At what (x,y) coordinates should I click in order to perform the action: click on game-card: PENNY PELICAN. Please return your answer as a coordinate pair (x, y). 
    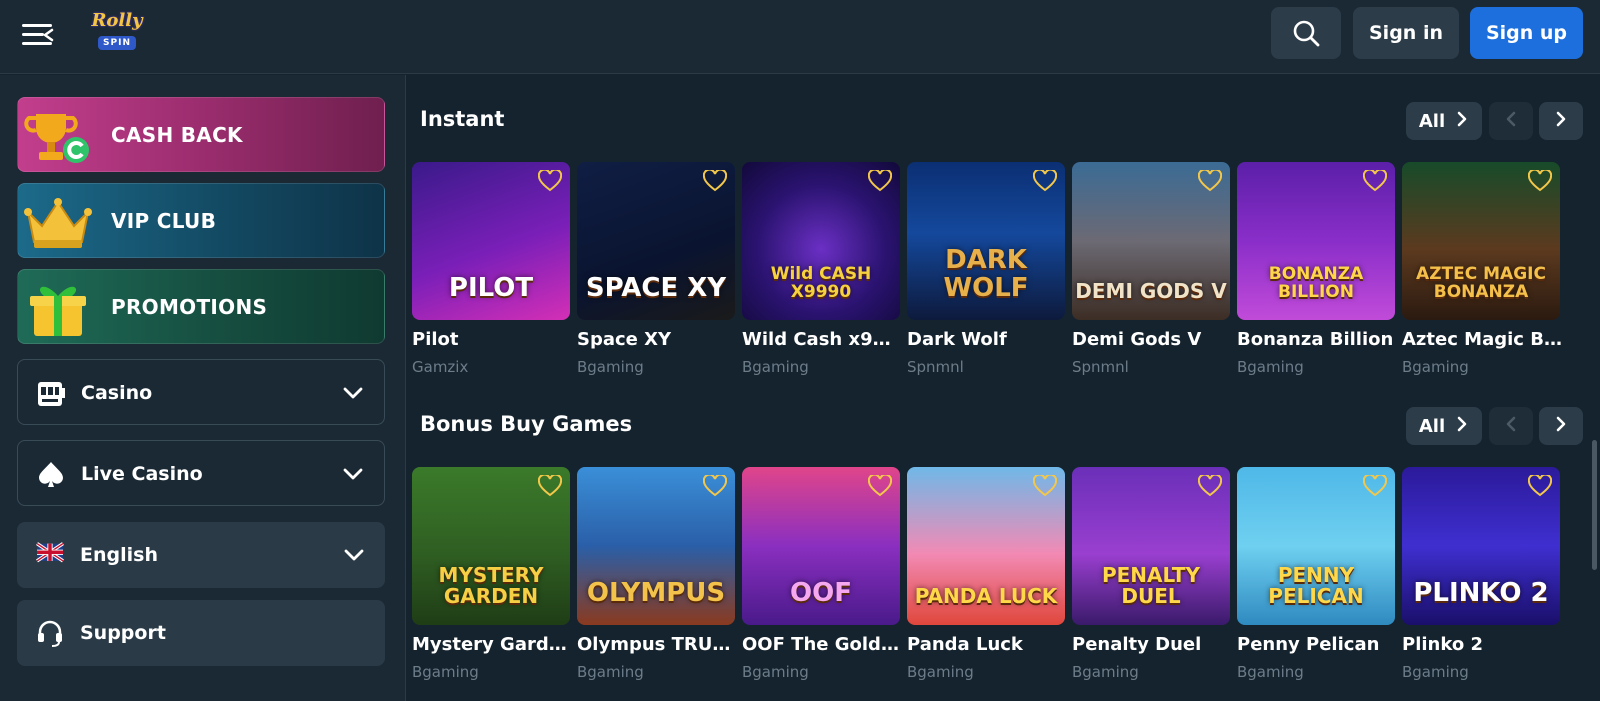
    Looking at the image, I should click on (1316, 546).